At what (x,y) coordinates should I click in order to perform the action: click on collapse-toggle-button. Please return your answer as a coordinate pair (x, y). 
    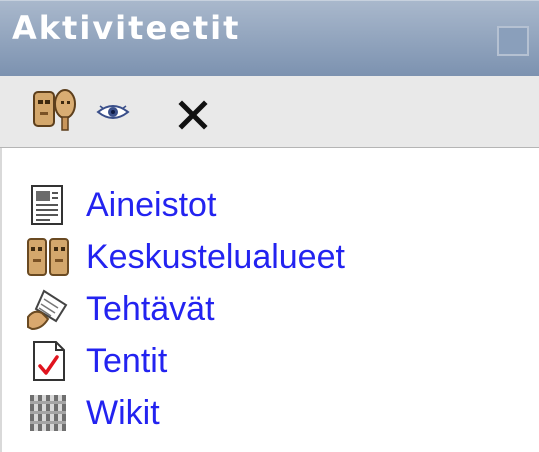
    Looking at the image, I should click on (513, 41).